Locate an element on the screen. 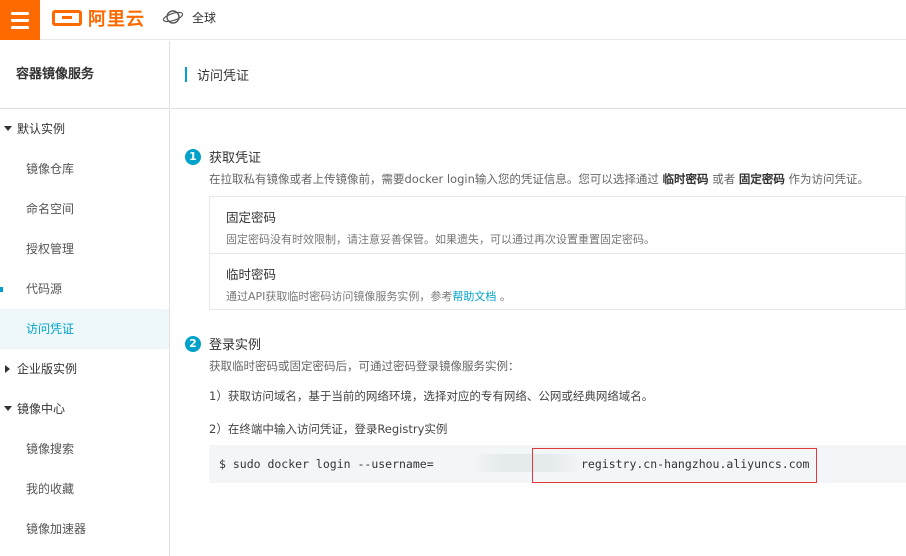 The width and height of the screenshot is (906, 556). sidebar-group-label: 默认实例 is located at coordinates (41, 129).